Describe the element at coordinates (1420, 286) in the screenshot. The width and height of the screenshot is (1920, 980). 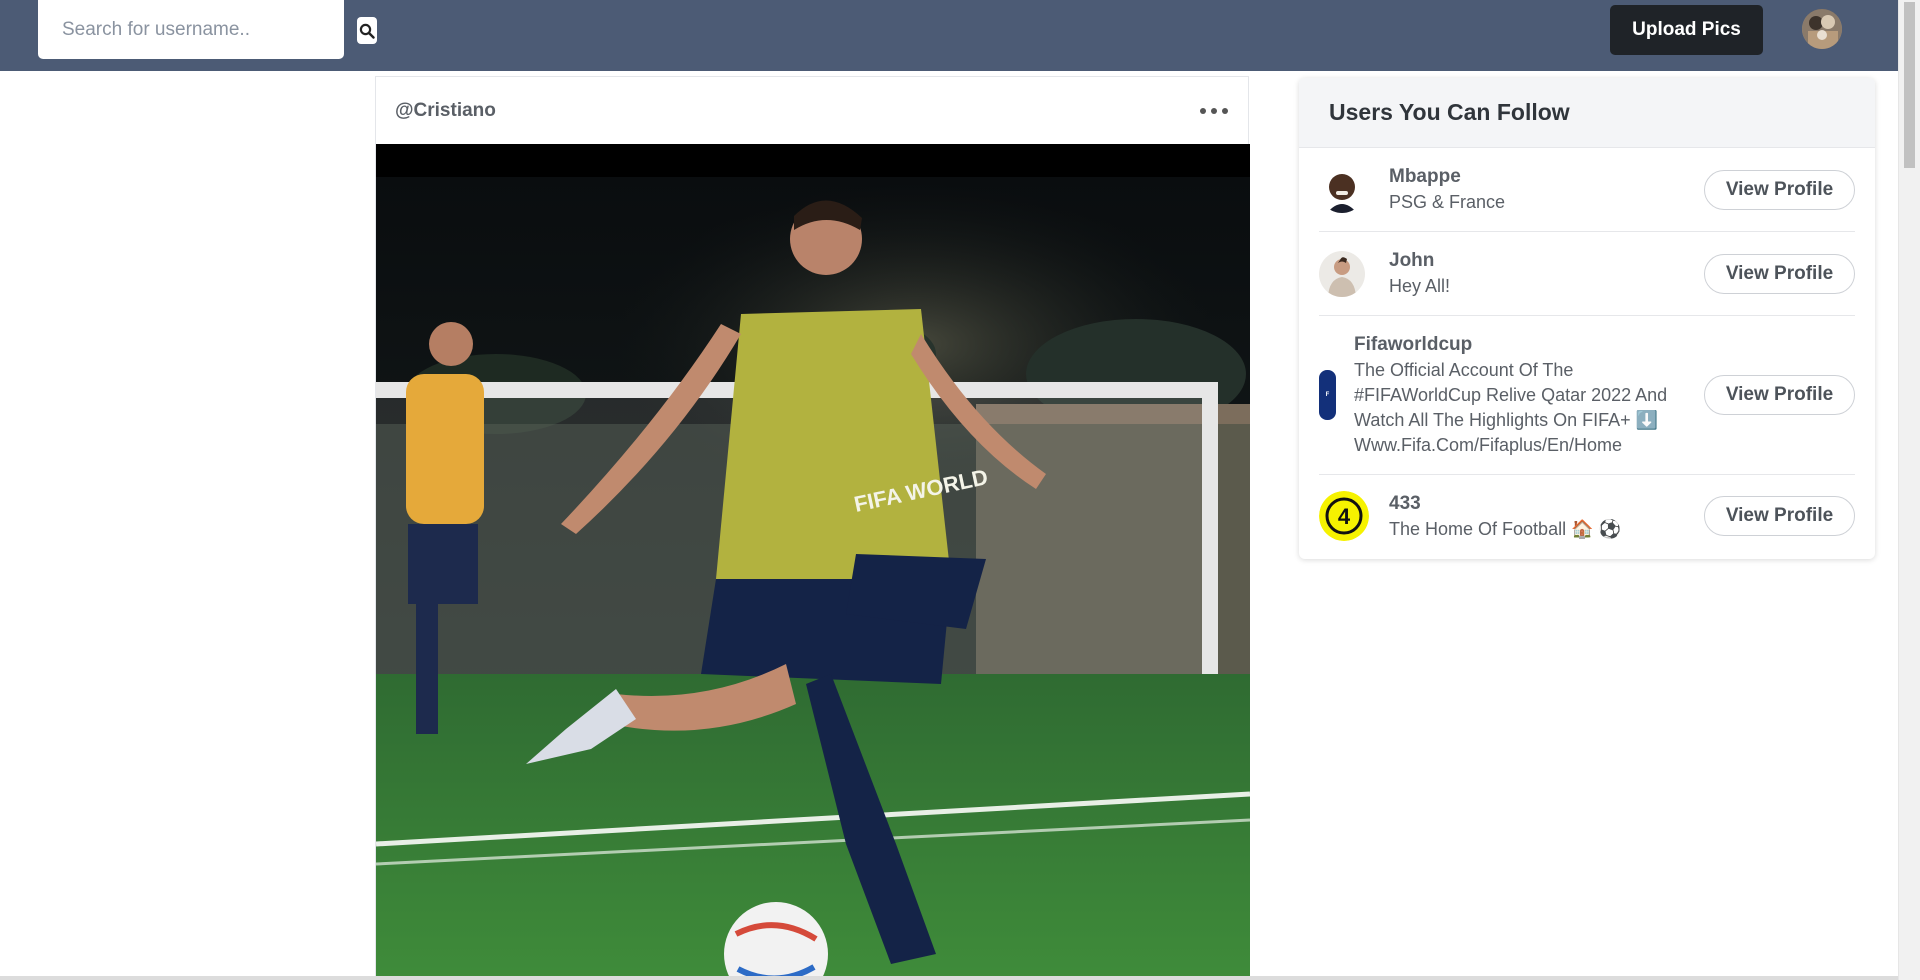
I see `suggestion-bio: Hey All!` at that location.